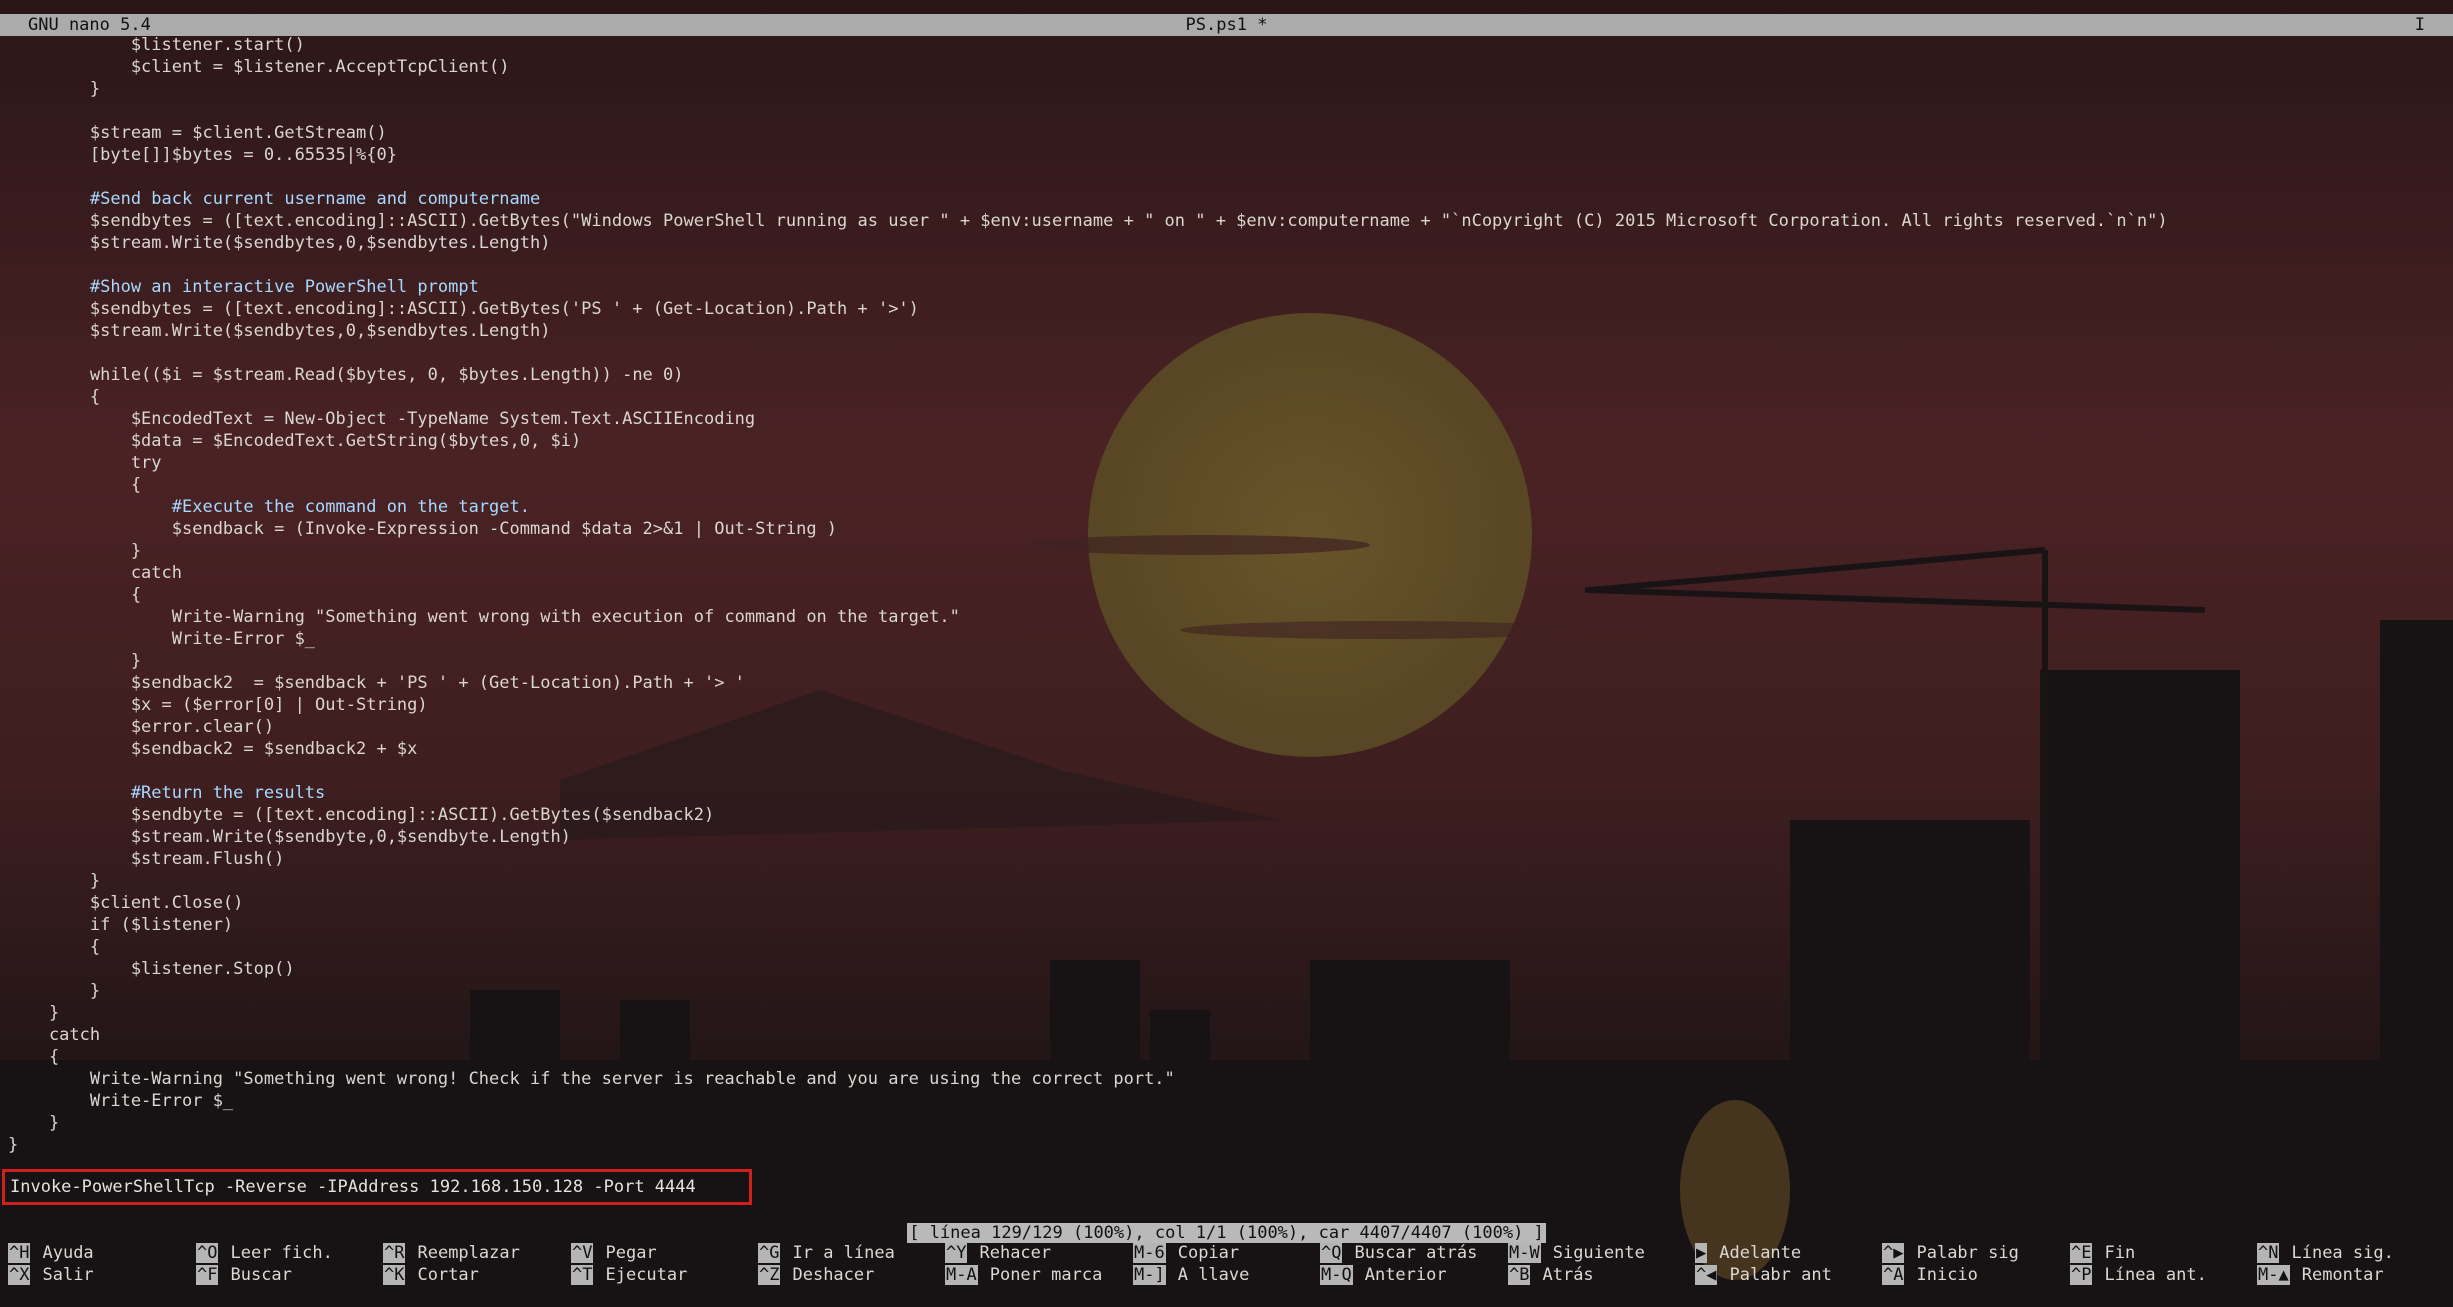  Describe the element at coordinates (281, 1253) in the screenshot. I see `shortcut-label: Leer fich.` at that location.